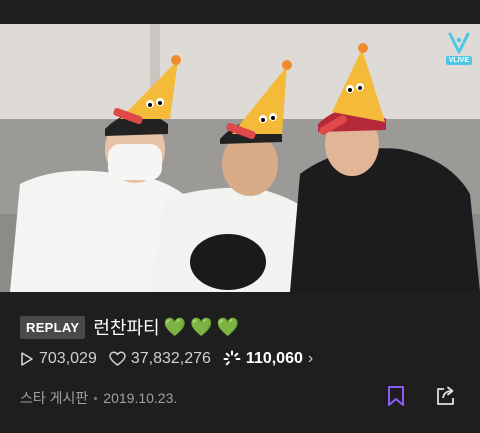 This screenshot has width=480, height=433. What do you see at coordinates (54, 398) in the screenshot?
I see `board-link: 스타 게시판` at bounding box center [54, 398].